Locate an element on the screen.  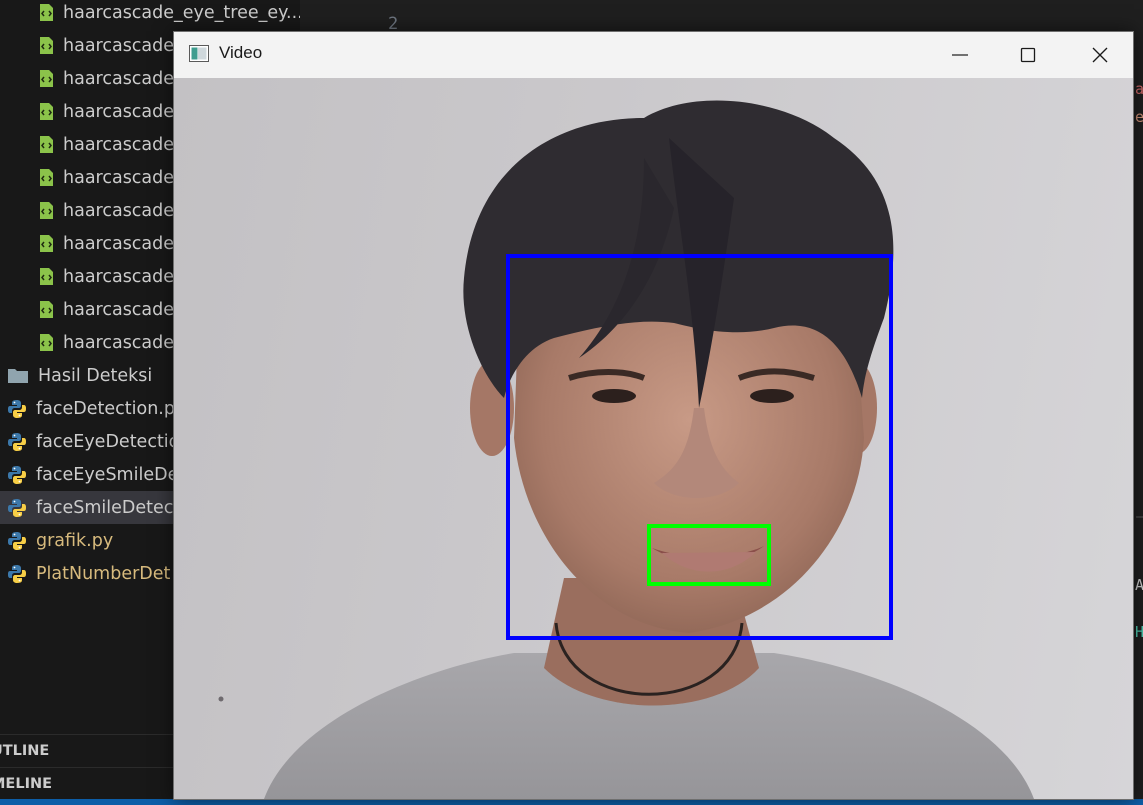
code-fragment: A is located at coordinates (1139, 585).